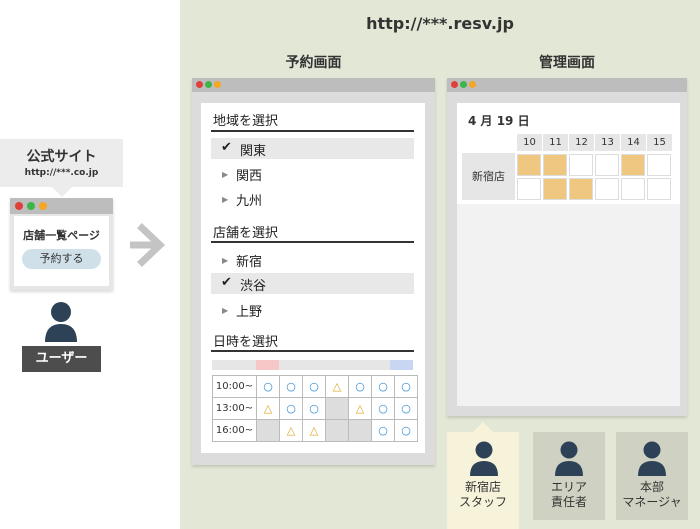 This screenshot has width=700, height=529. Describe the element at coordinates (581, 142) in the screenshot. I see `hour-header: 12` at that location.